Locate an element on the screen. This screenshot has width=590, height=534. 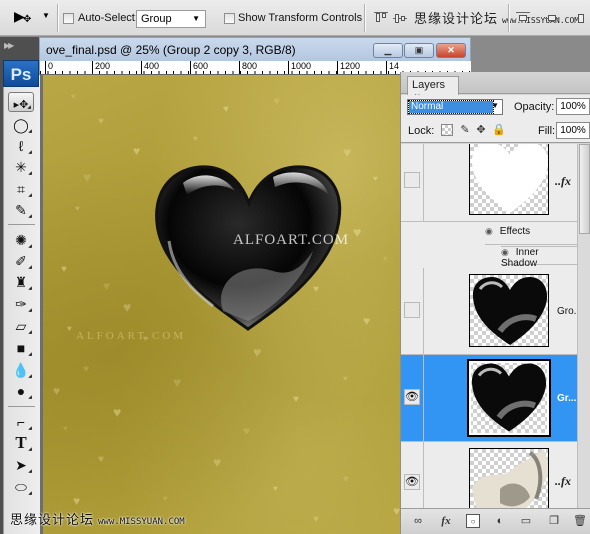
lock-position-icon: ✥ is located at coordinates (481, 130).